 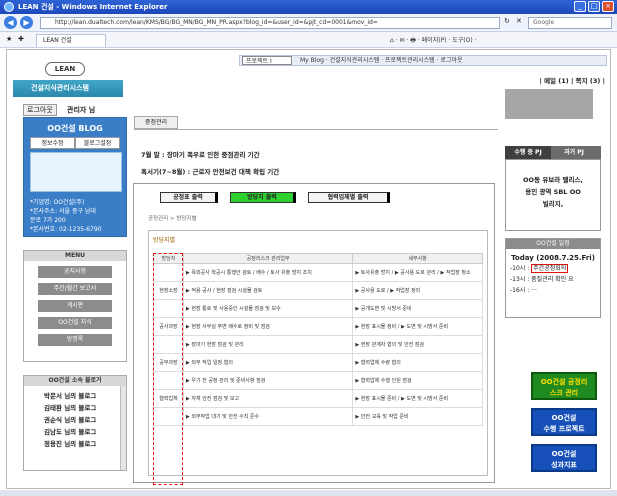 I want to click on column-header: 세부사항, so click(x=417, y=258).